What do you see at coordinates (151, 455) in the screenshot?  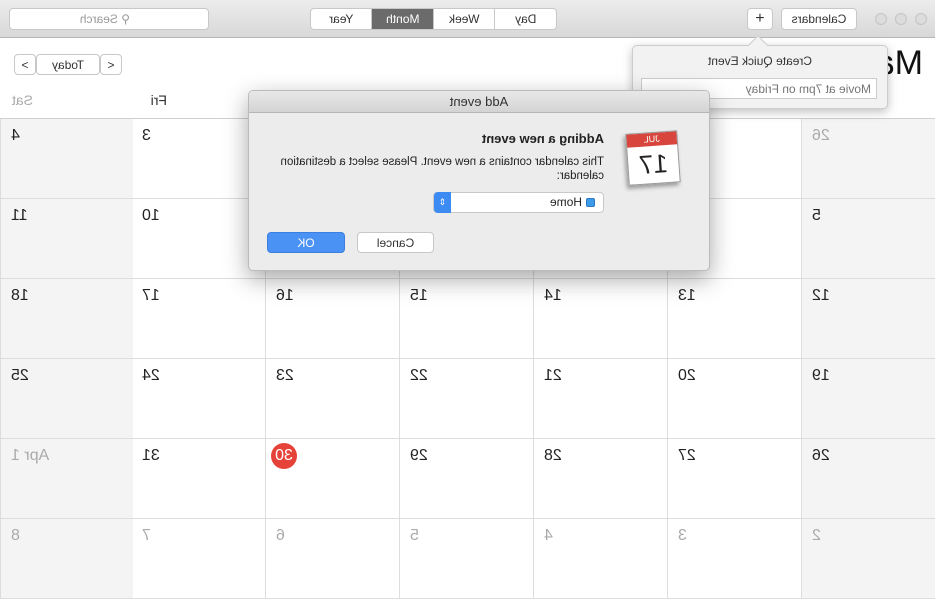 I see `day-number: 31` at bounding box center [151, 455].